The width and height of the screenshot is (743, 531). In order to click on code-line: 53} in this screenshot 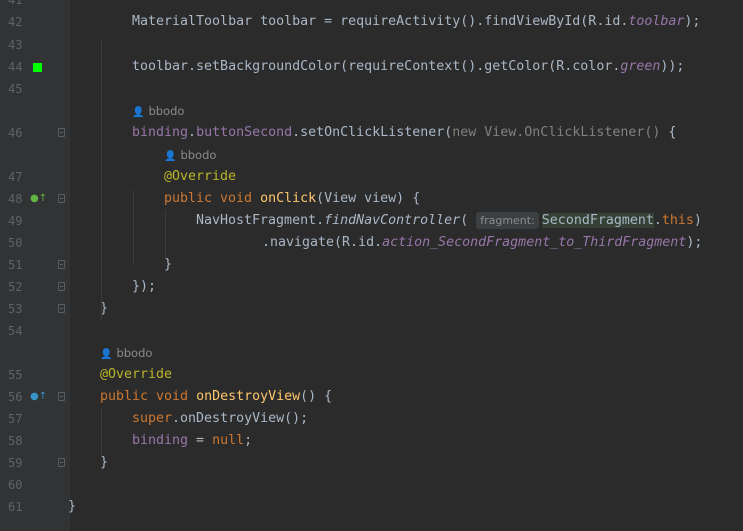, I will do `click(371, 309)`.